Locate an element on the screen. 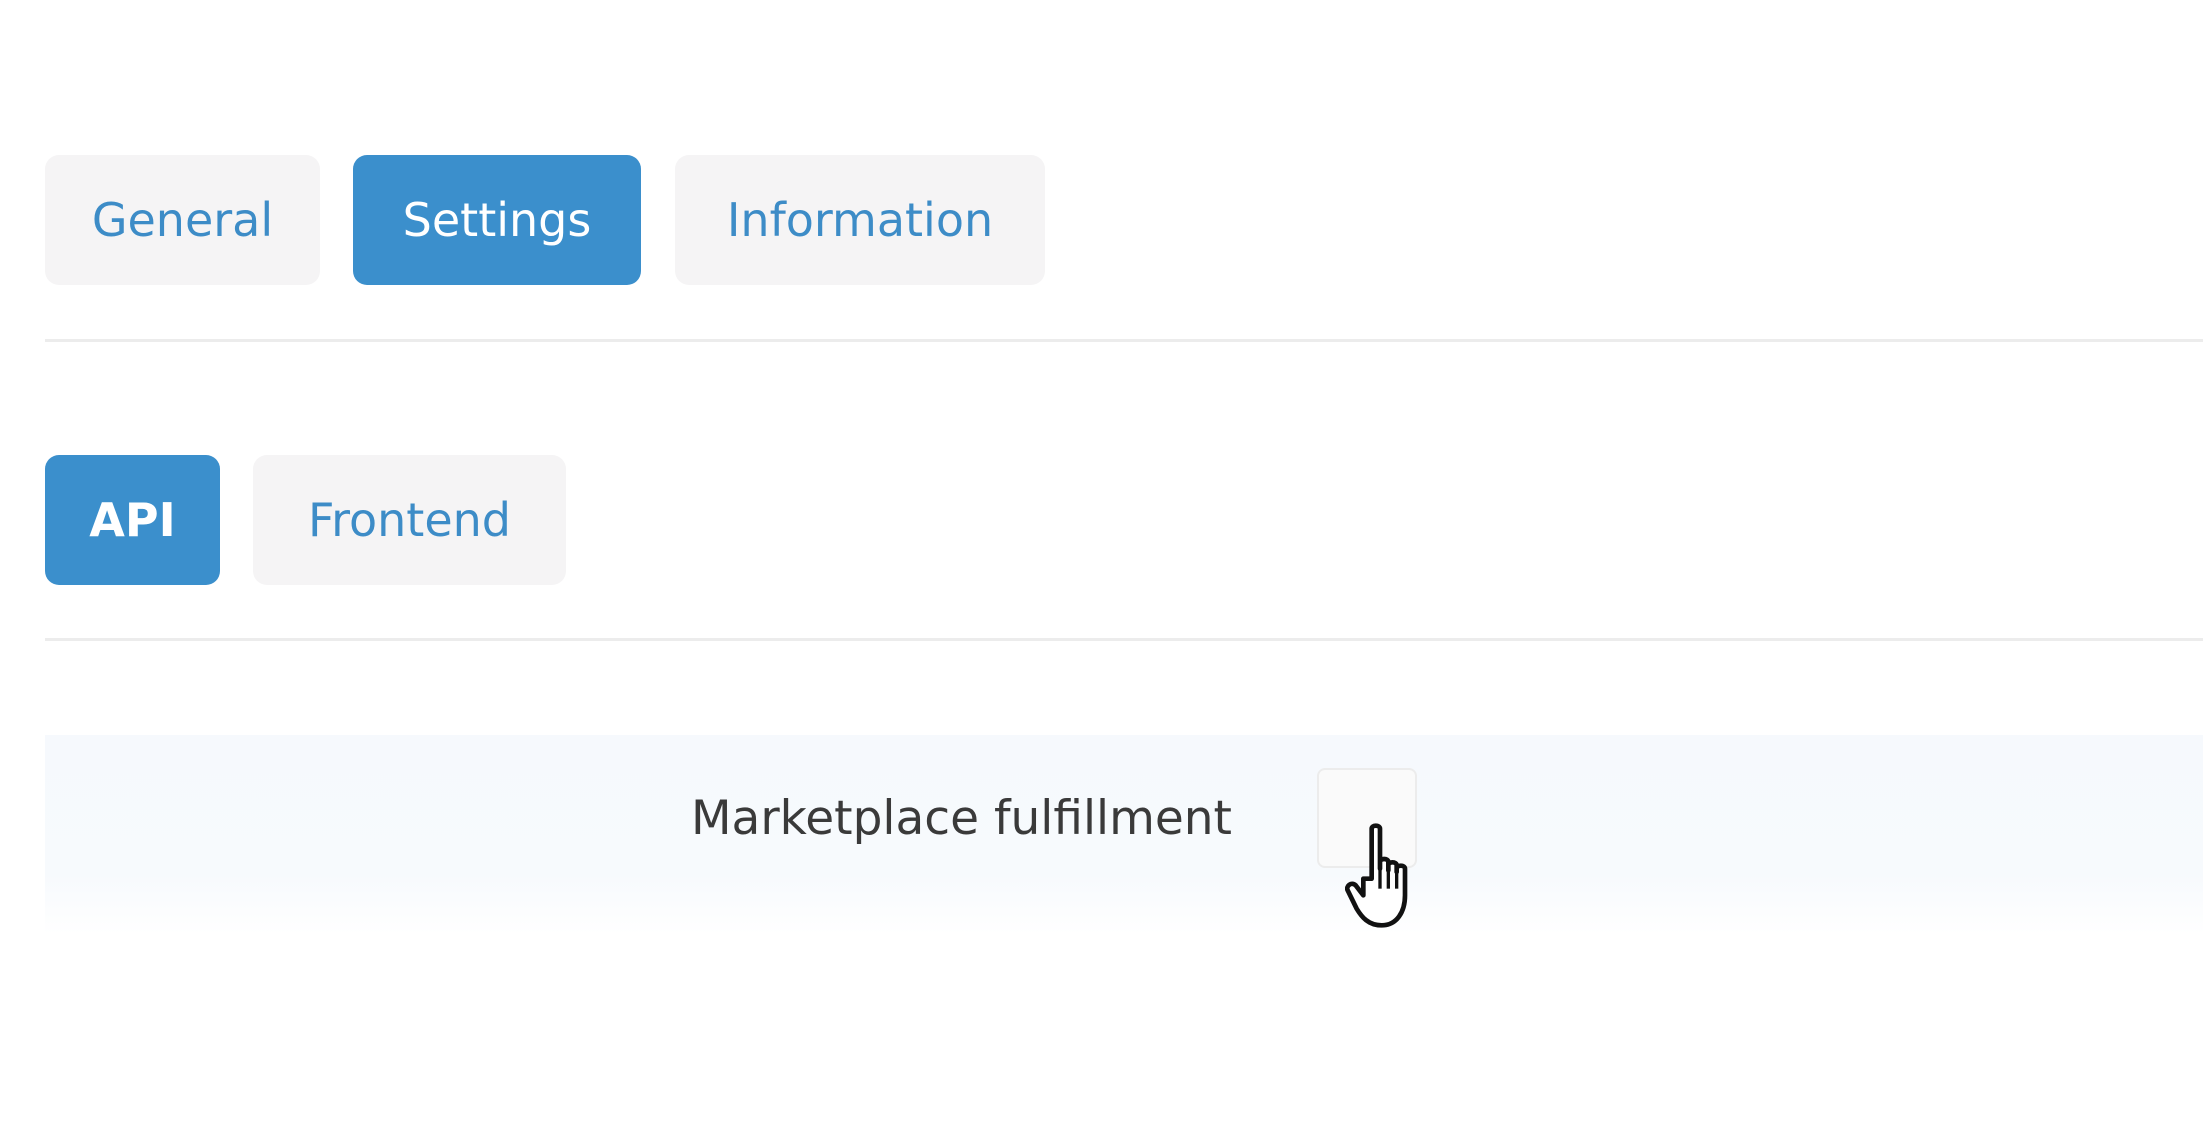  marketplace-fulfillment-checkbox is located at coordinates (1367, 818).